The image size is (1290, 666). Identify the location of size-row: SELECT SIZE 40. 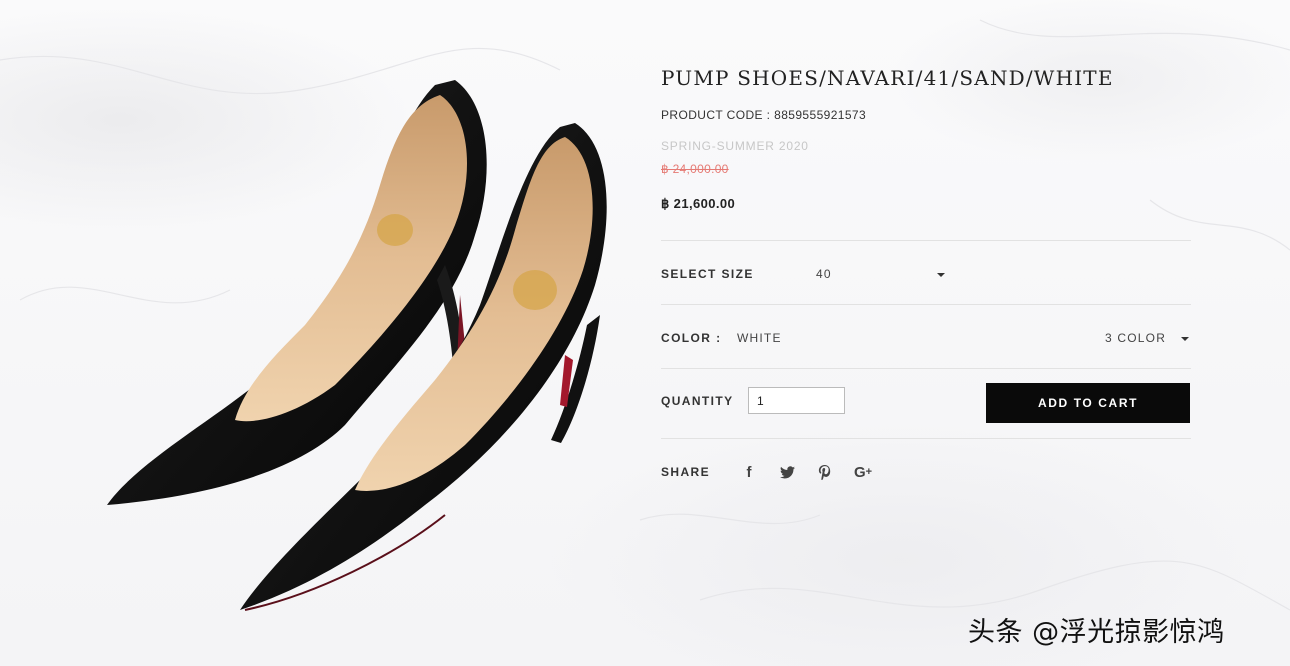
(926, 272).